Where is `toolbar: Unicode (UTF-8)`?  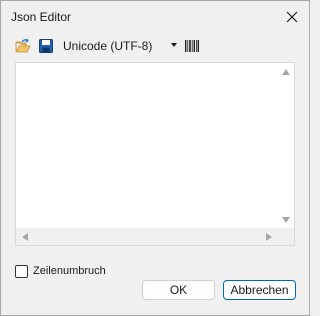
toolbar: Unicode (UTF-8) is located at coordinates (155, 46).